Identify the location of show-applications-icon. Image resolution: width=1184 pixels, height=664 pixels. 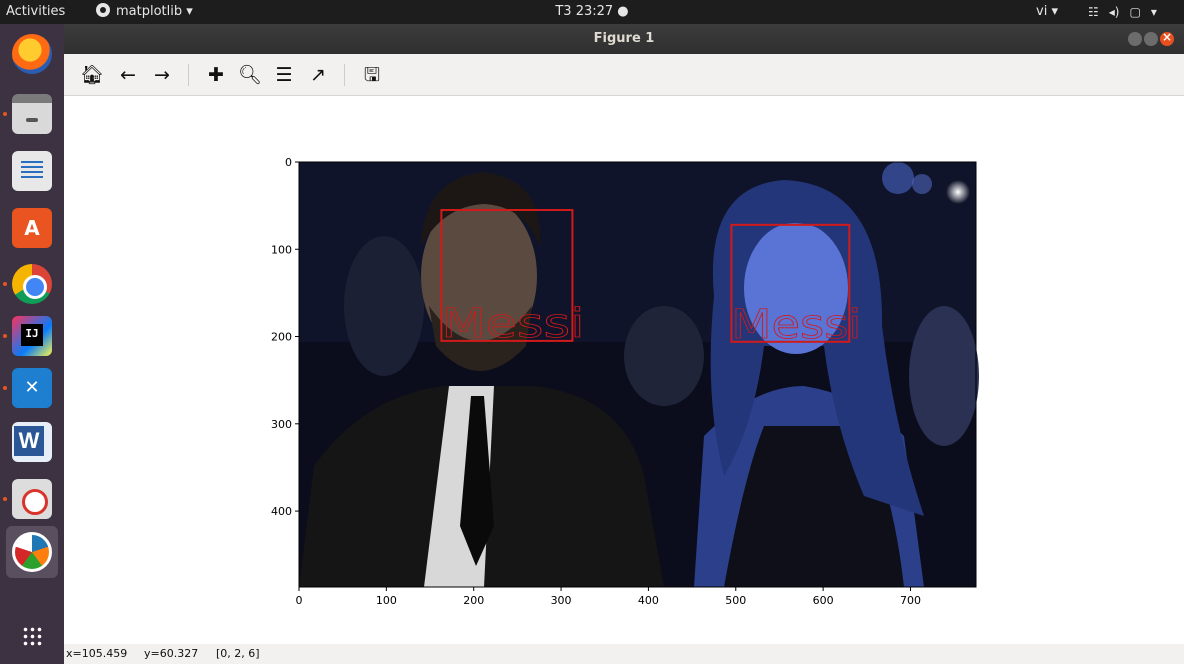
(32, 636).